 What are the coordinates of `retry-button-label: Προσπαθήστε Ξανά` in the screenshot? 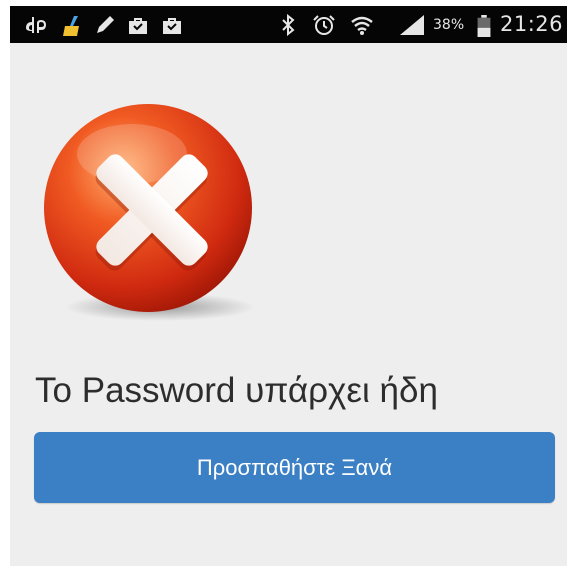 It's located at (294, 467).